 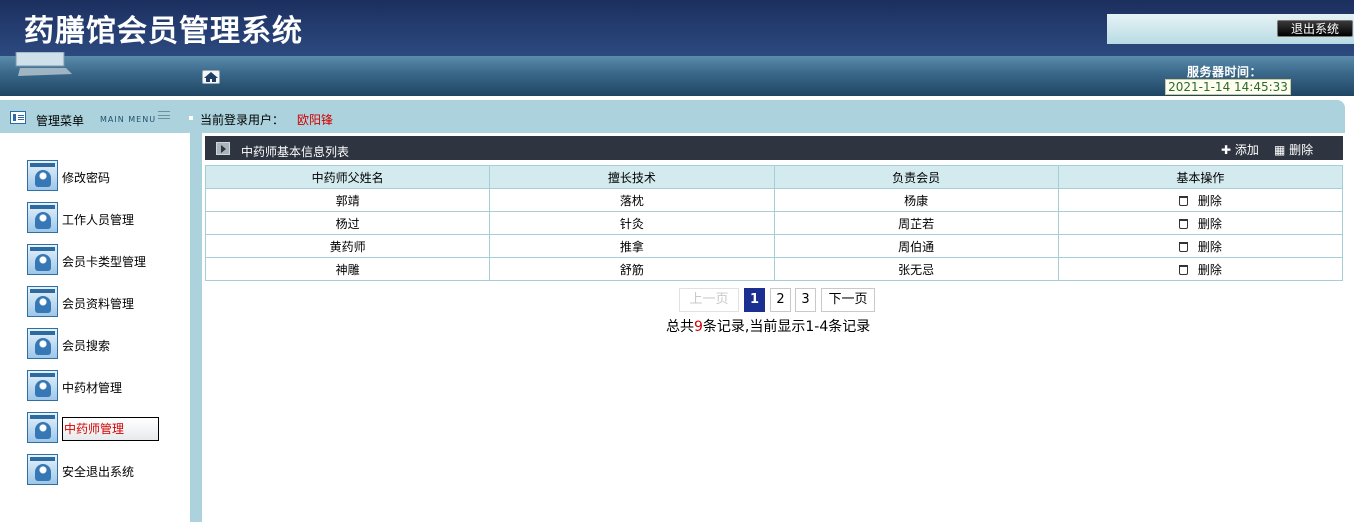 I want to click on table-header-row: 中药师父姓名 擅长技术 负责会员 基本操作, so click(x=774, y=177).